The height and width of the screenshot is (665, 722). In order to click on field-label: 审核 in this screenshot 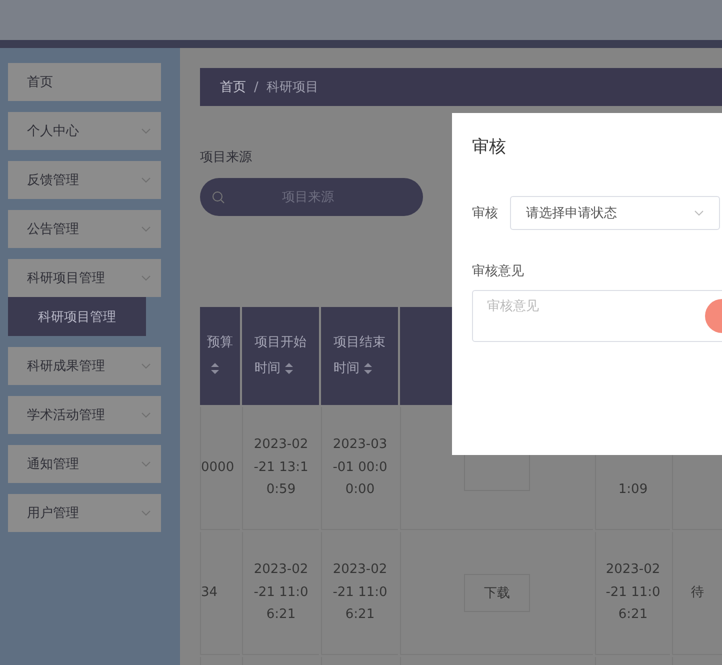, I will do `click(485, 213)`.